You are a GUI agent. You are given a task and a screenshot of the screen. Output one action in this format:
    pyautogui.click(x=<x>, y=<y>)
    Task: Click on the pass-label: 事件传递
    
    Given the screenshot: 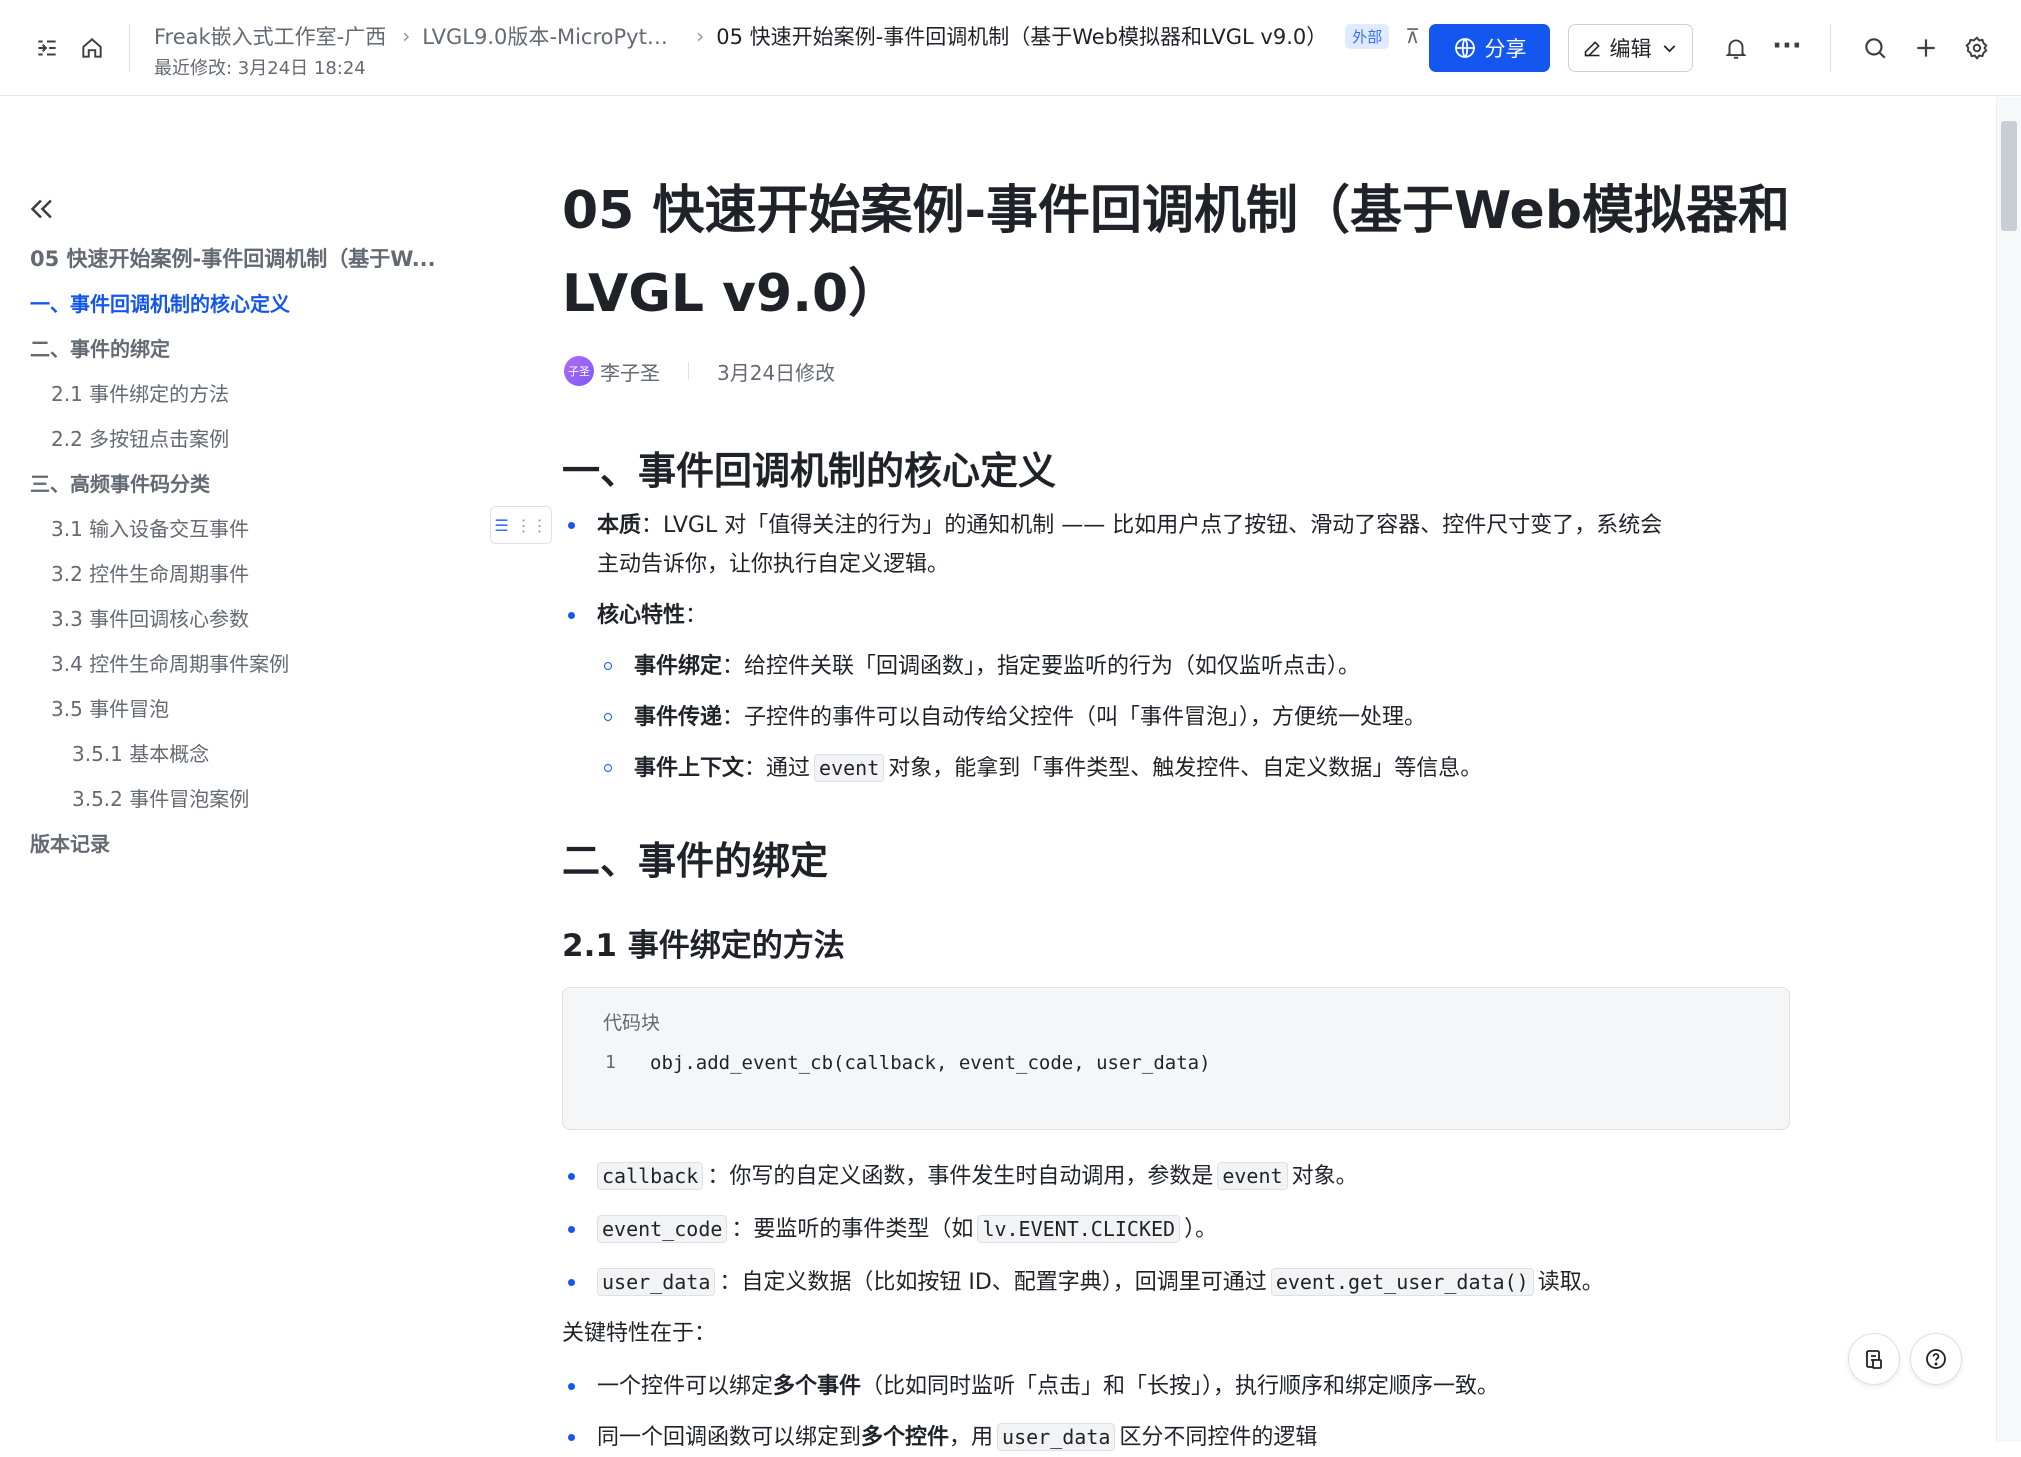 What is the action you would take?
    pyautogui.click(x=678, y=717)
    